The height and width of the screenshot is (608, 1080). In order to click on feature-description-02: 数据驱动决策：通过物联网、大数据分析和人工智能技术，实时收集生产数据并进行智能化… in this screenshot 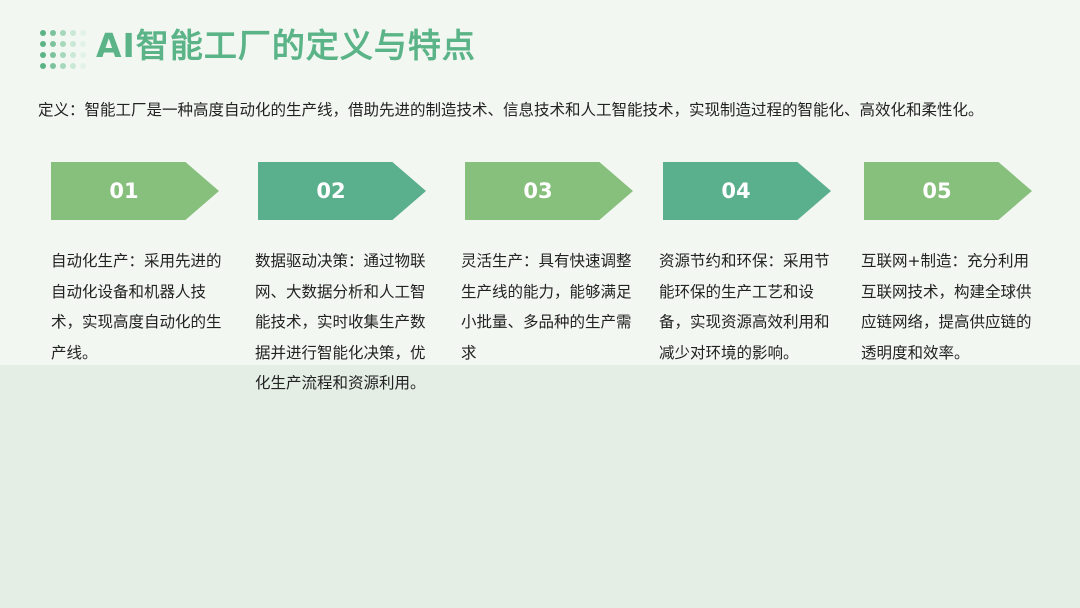, I will do `click(340, 322)`.